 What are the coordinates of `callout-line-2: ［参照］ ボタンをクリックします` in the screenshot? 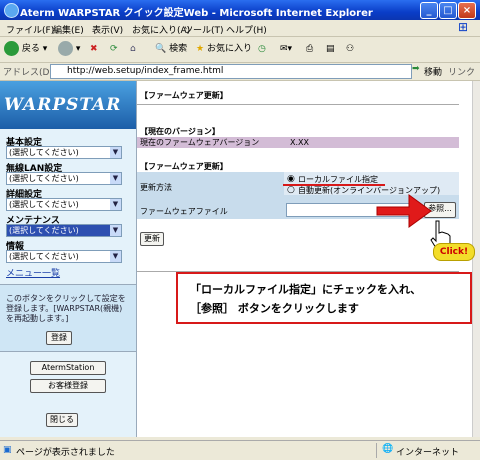 It's located at (274, 308).